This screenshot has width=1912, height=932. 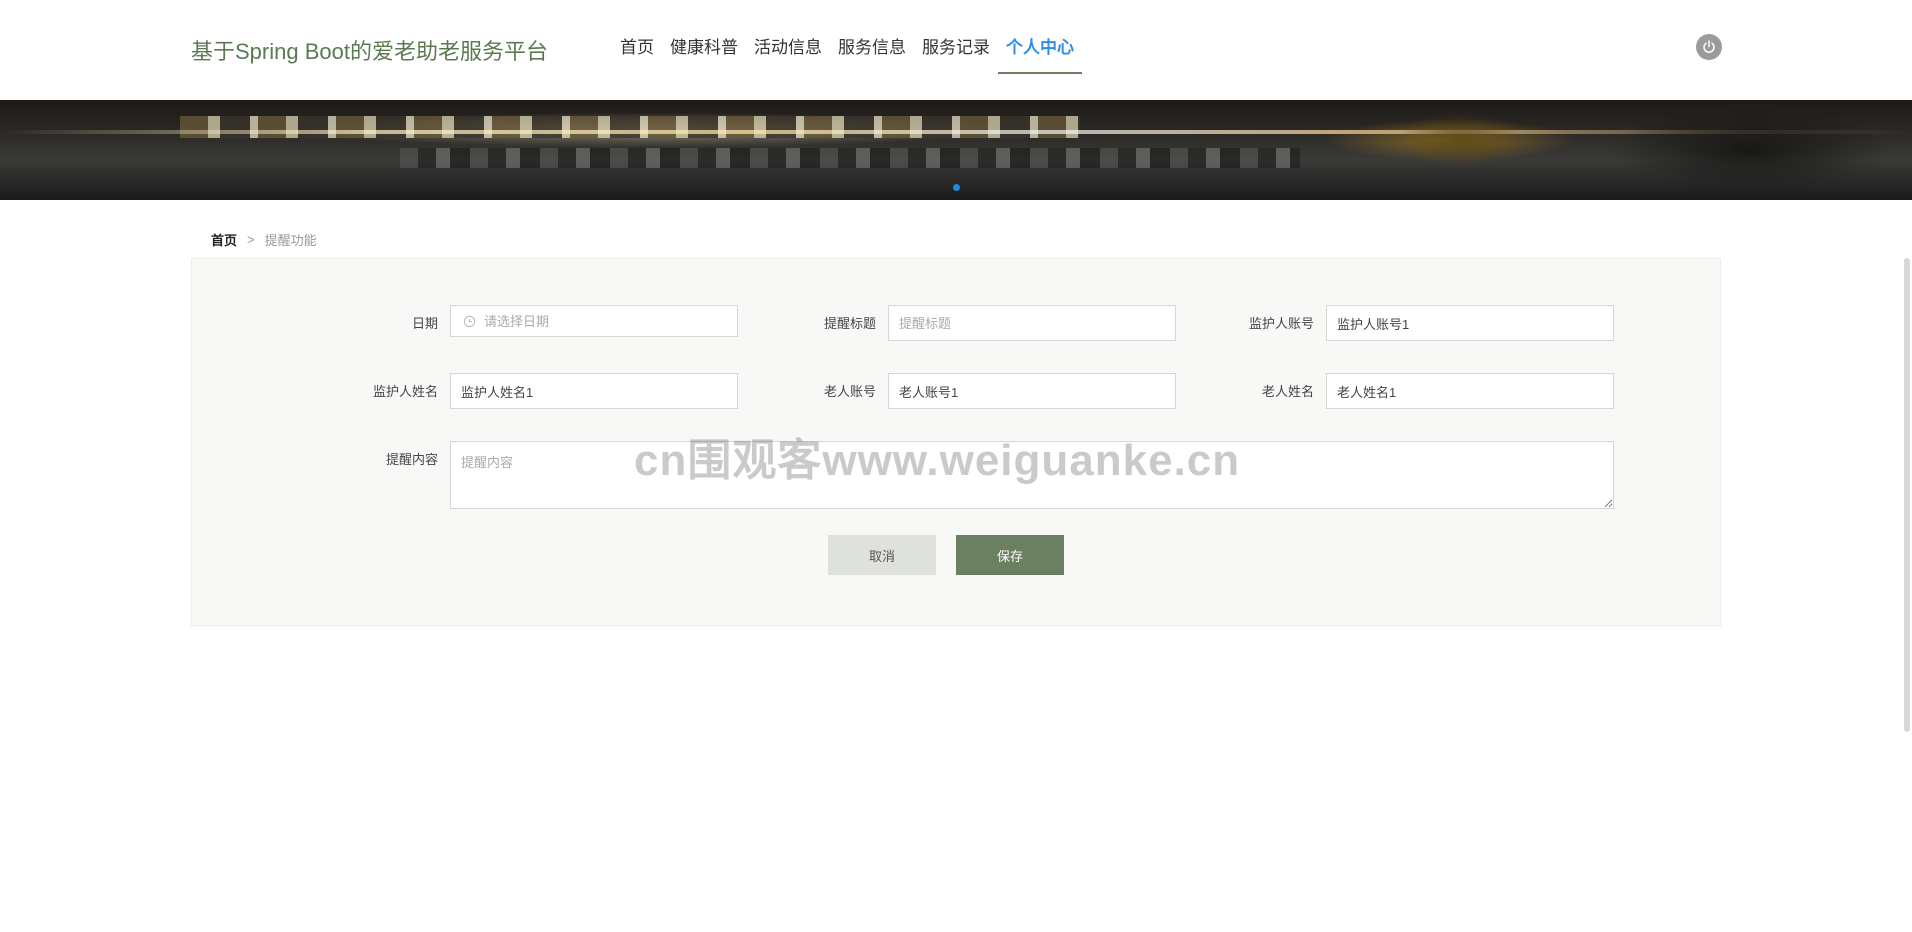 I want to click on elder-name-input, so click(x=1470, y=391).